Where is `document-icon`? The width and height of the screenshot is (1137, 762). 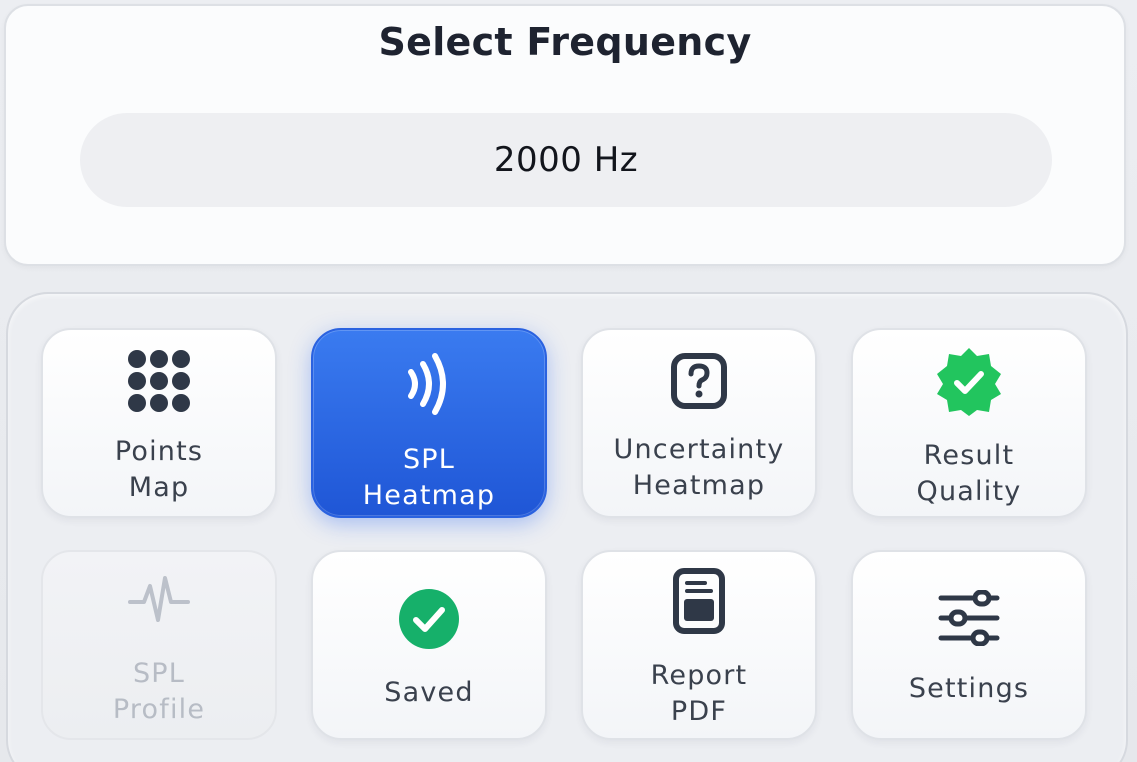
document-icon is located at coordinates (699, 601).